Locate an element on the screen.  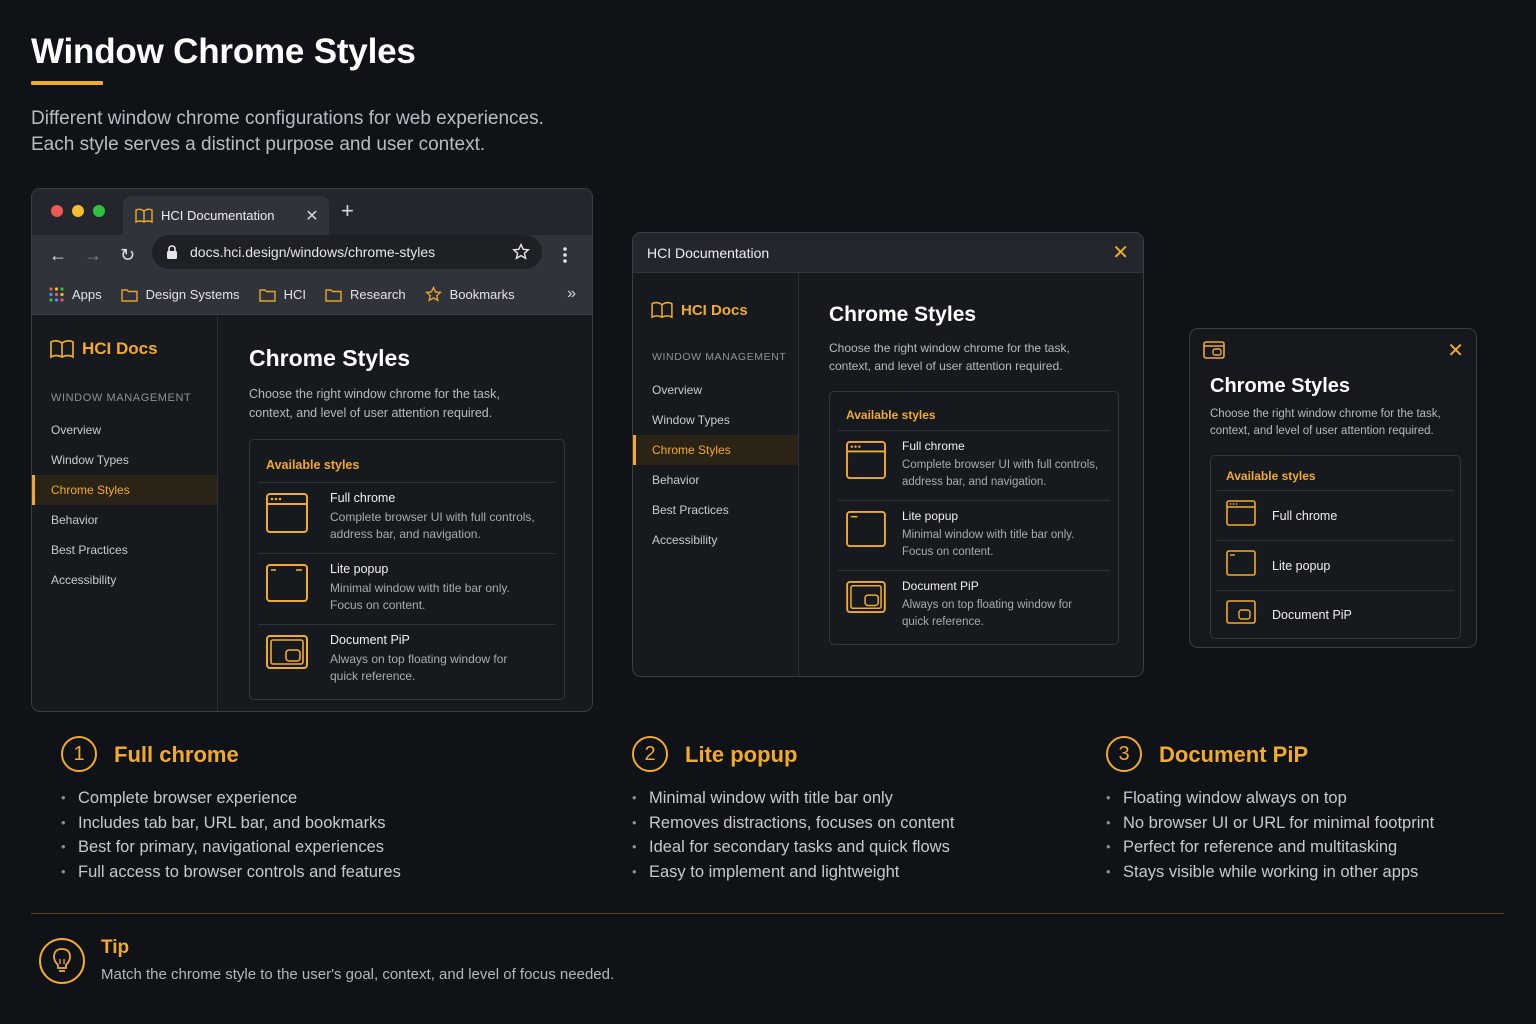
card-title: Available styles is located at coordinates (1335, 473).